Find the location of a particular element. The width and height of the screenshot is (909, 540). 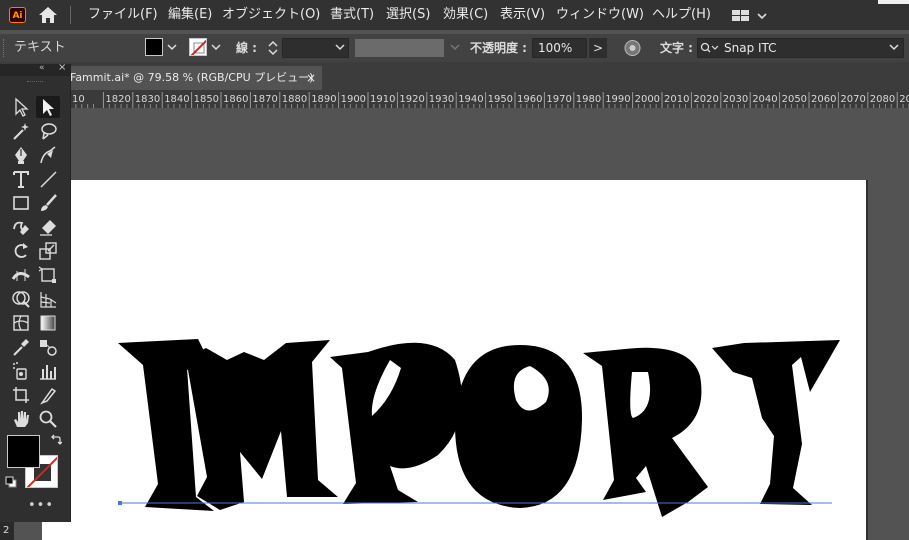

default-fill-stroke-icon is located at coordinates (11, 482).